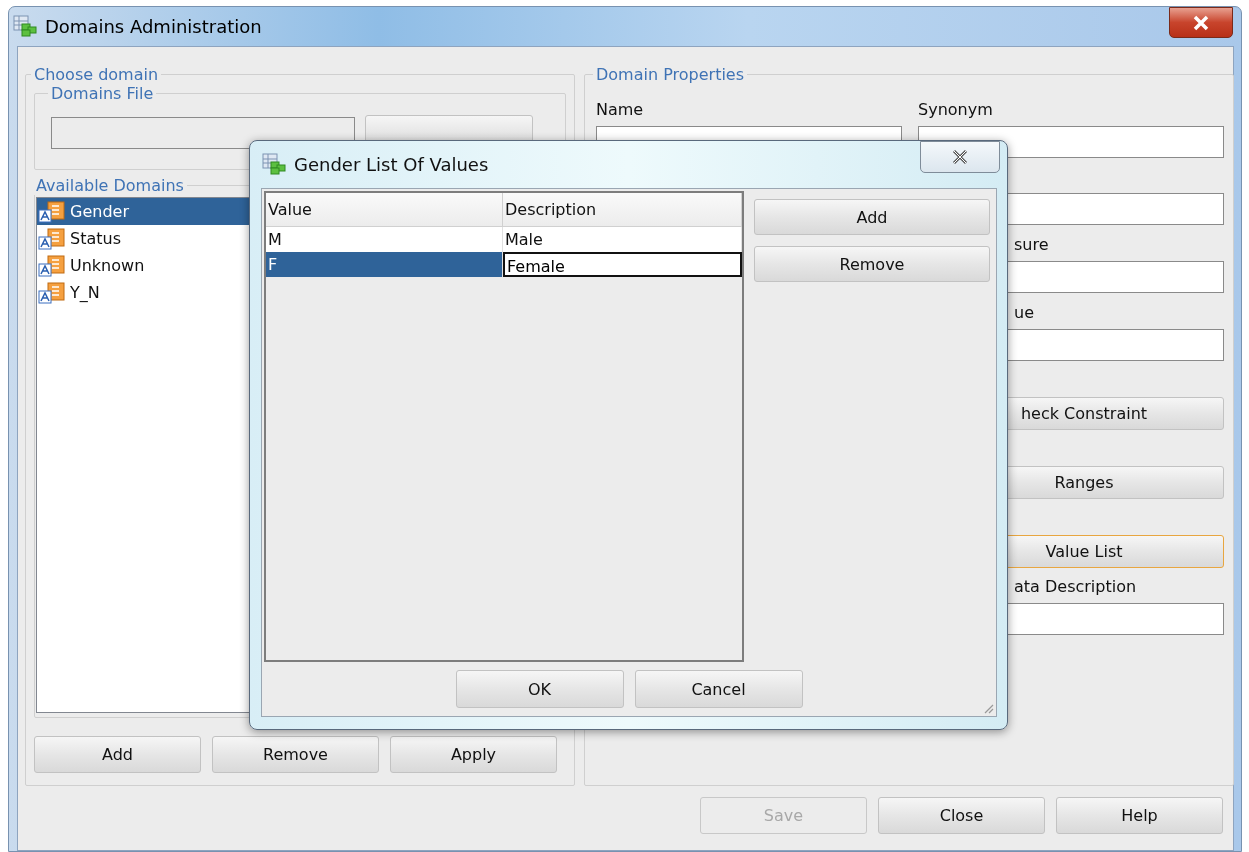 The height and width of the screenshot is (852, 1249). I want to click on field-label: sure, so click(1031, 245).